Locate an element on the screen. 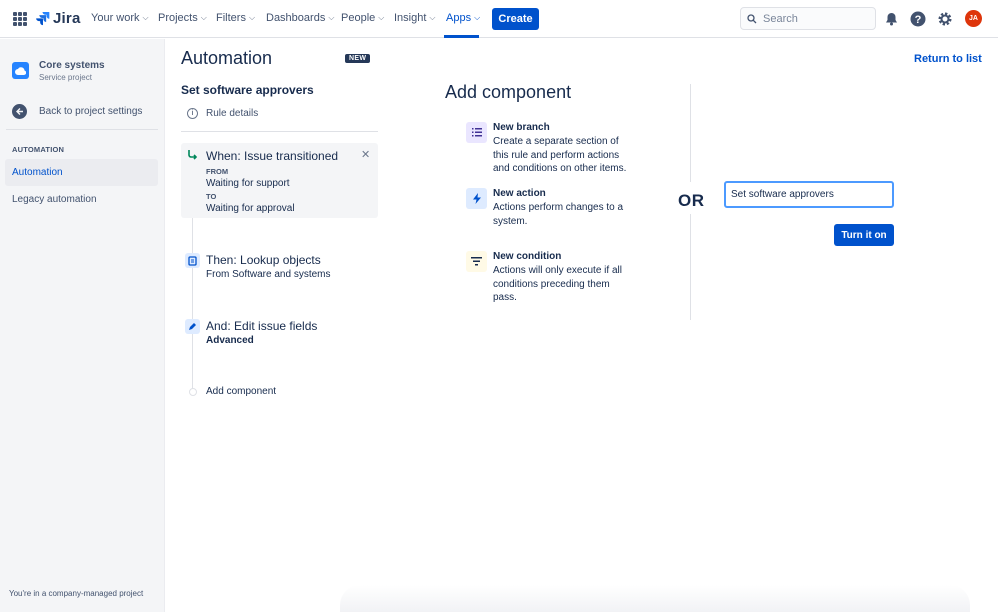  jira-logo: Jira is located at coordinates (58, 18).